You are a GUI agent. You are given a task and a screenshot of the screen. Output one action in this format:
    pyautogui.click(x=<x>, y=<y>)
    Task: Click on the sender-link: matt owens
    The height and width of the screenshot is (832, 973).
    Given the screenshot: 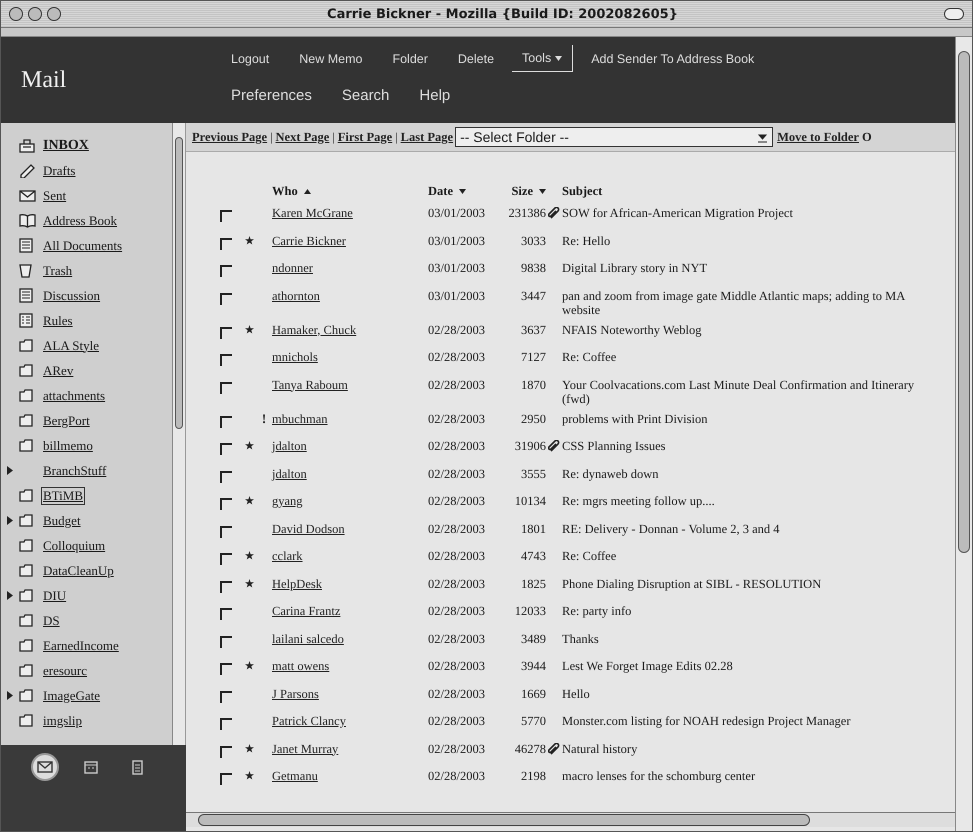 What is the action you would take?
    pyautogui.click(x=301, y=666)
    